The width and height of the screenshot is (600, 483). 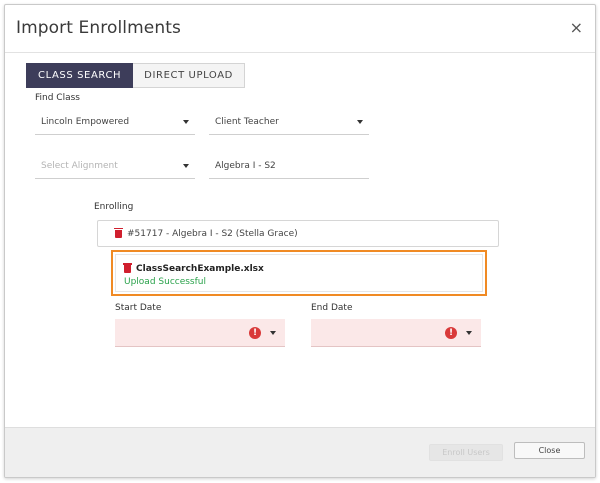 What do you see at coordinates (245, 165) in the screenshot?
I see `course-field-value: Algebra I - S2` at bounding box center [245, 165].